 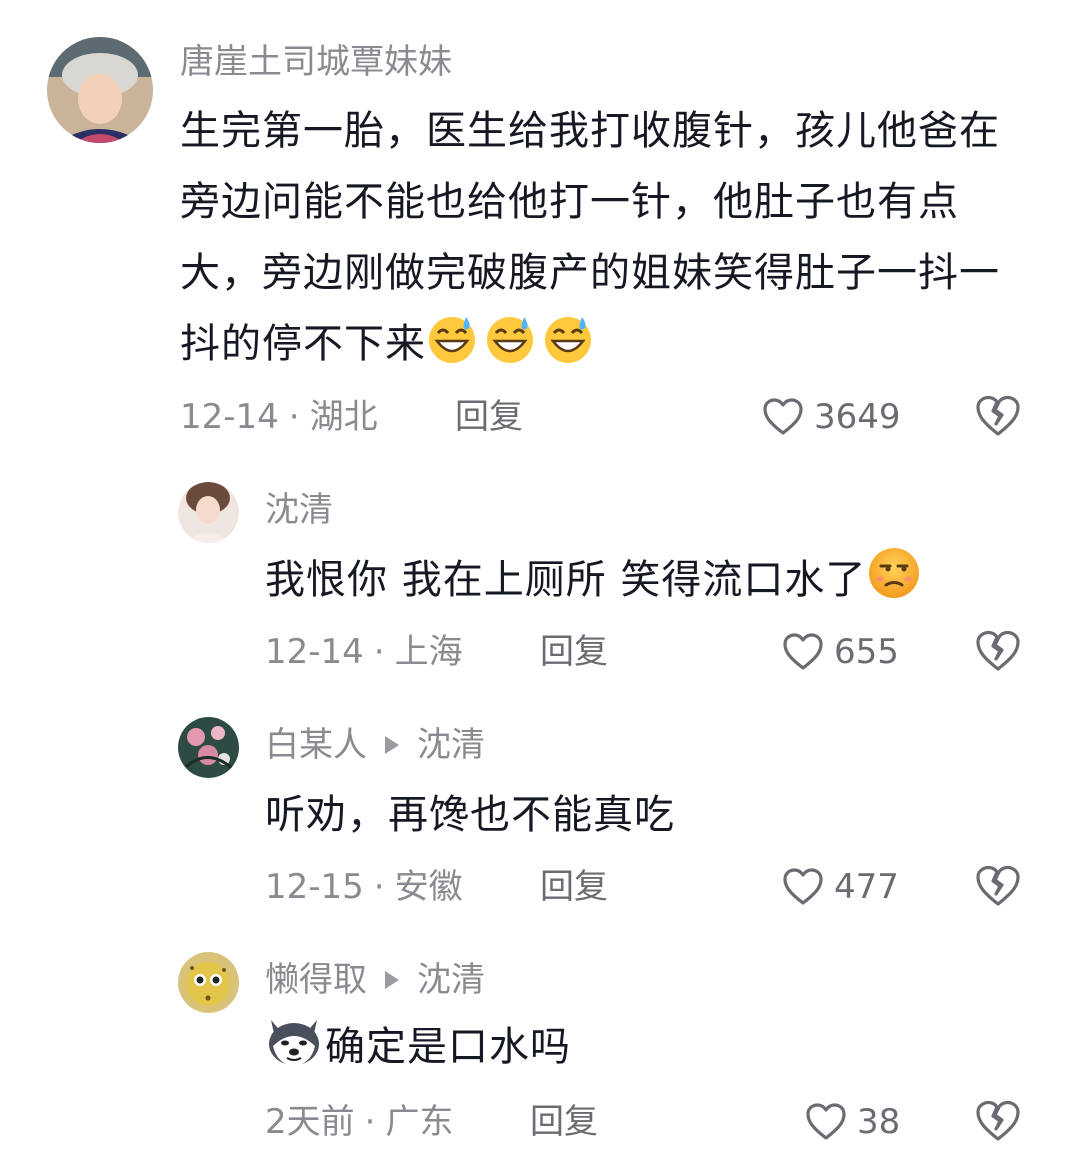 I want to click on comment-text-body: 确定是口水吗, so click(x=448, y=1047).